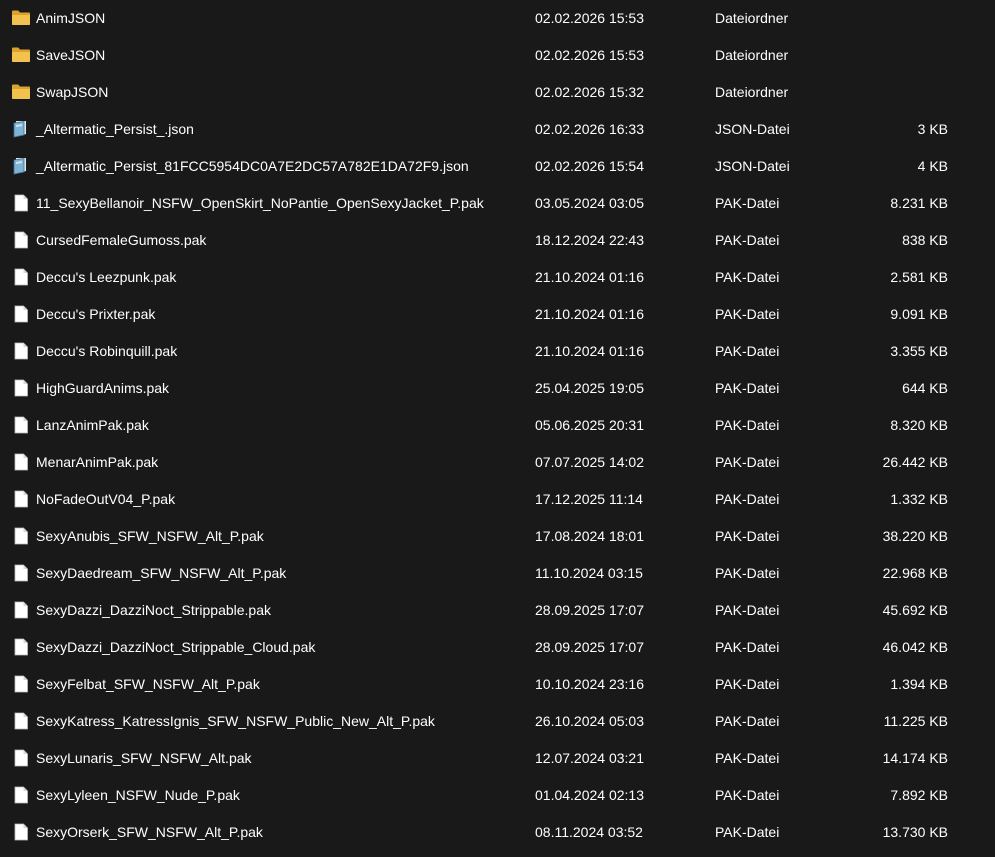  I want to click on file-size: 14.174 KB, so click(915, 758).